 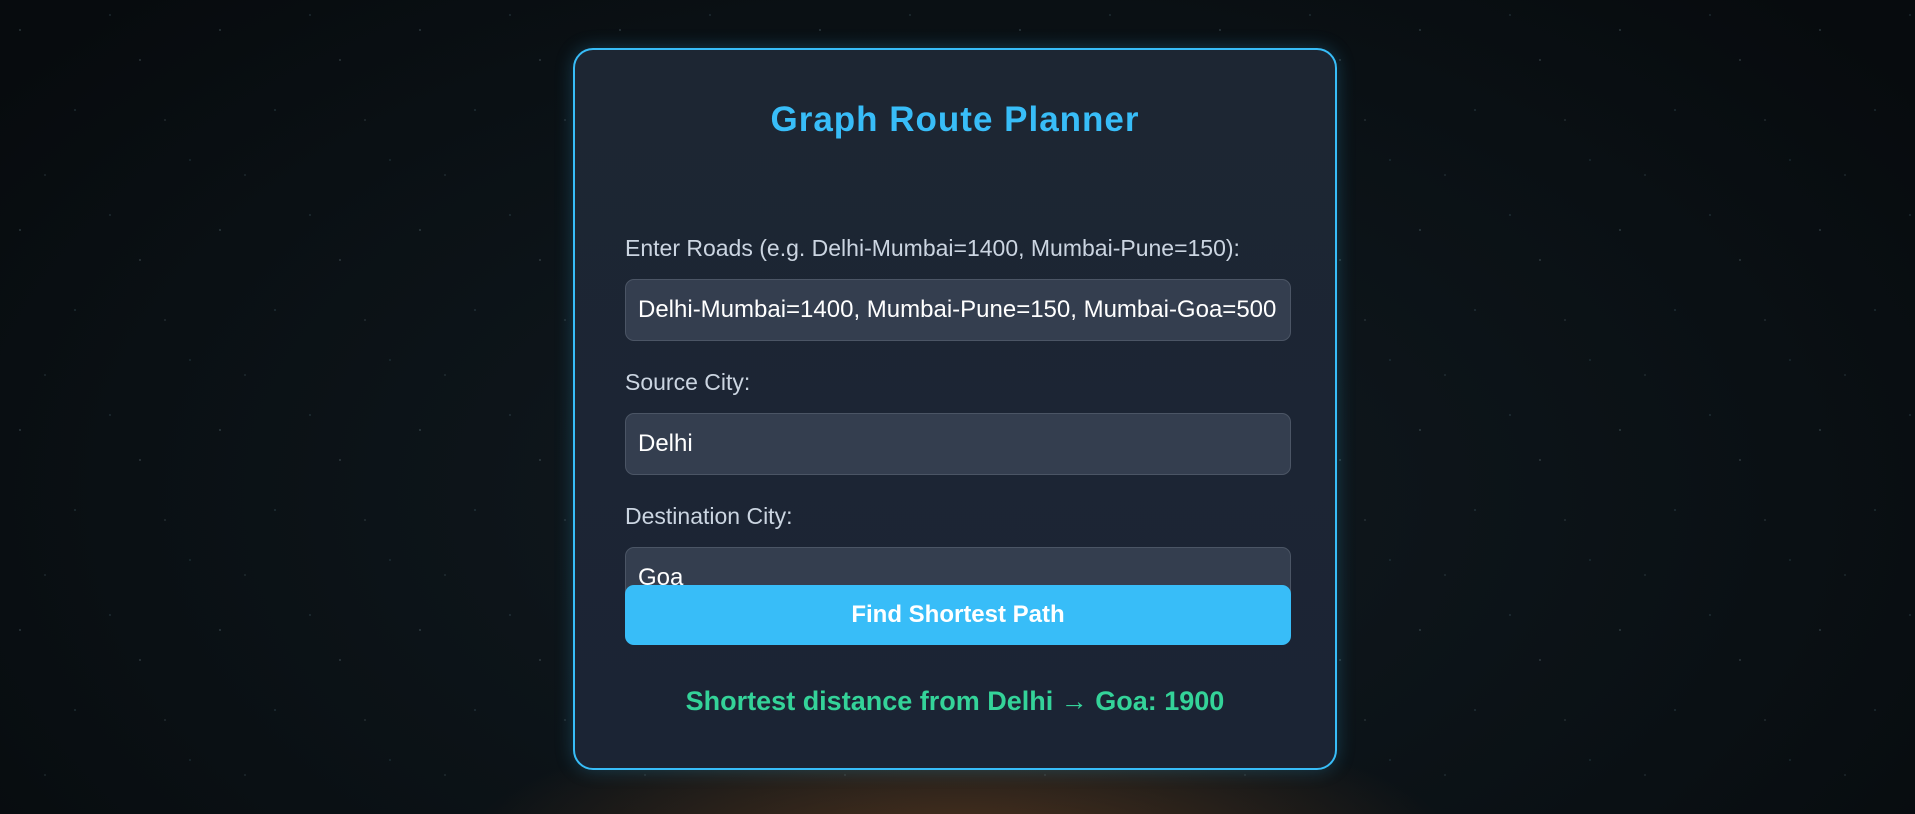 What do you see at coordinates (688, 382) in the screenshot?
I see `source-city-label: Source City:` at bounding box center [688, 382].